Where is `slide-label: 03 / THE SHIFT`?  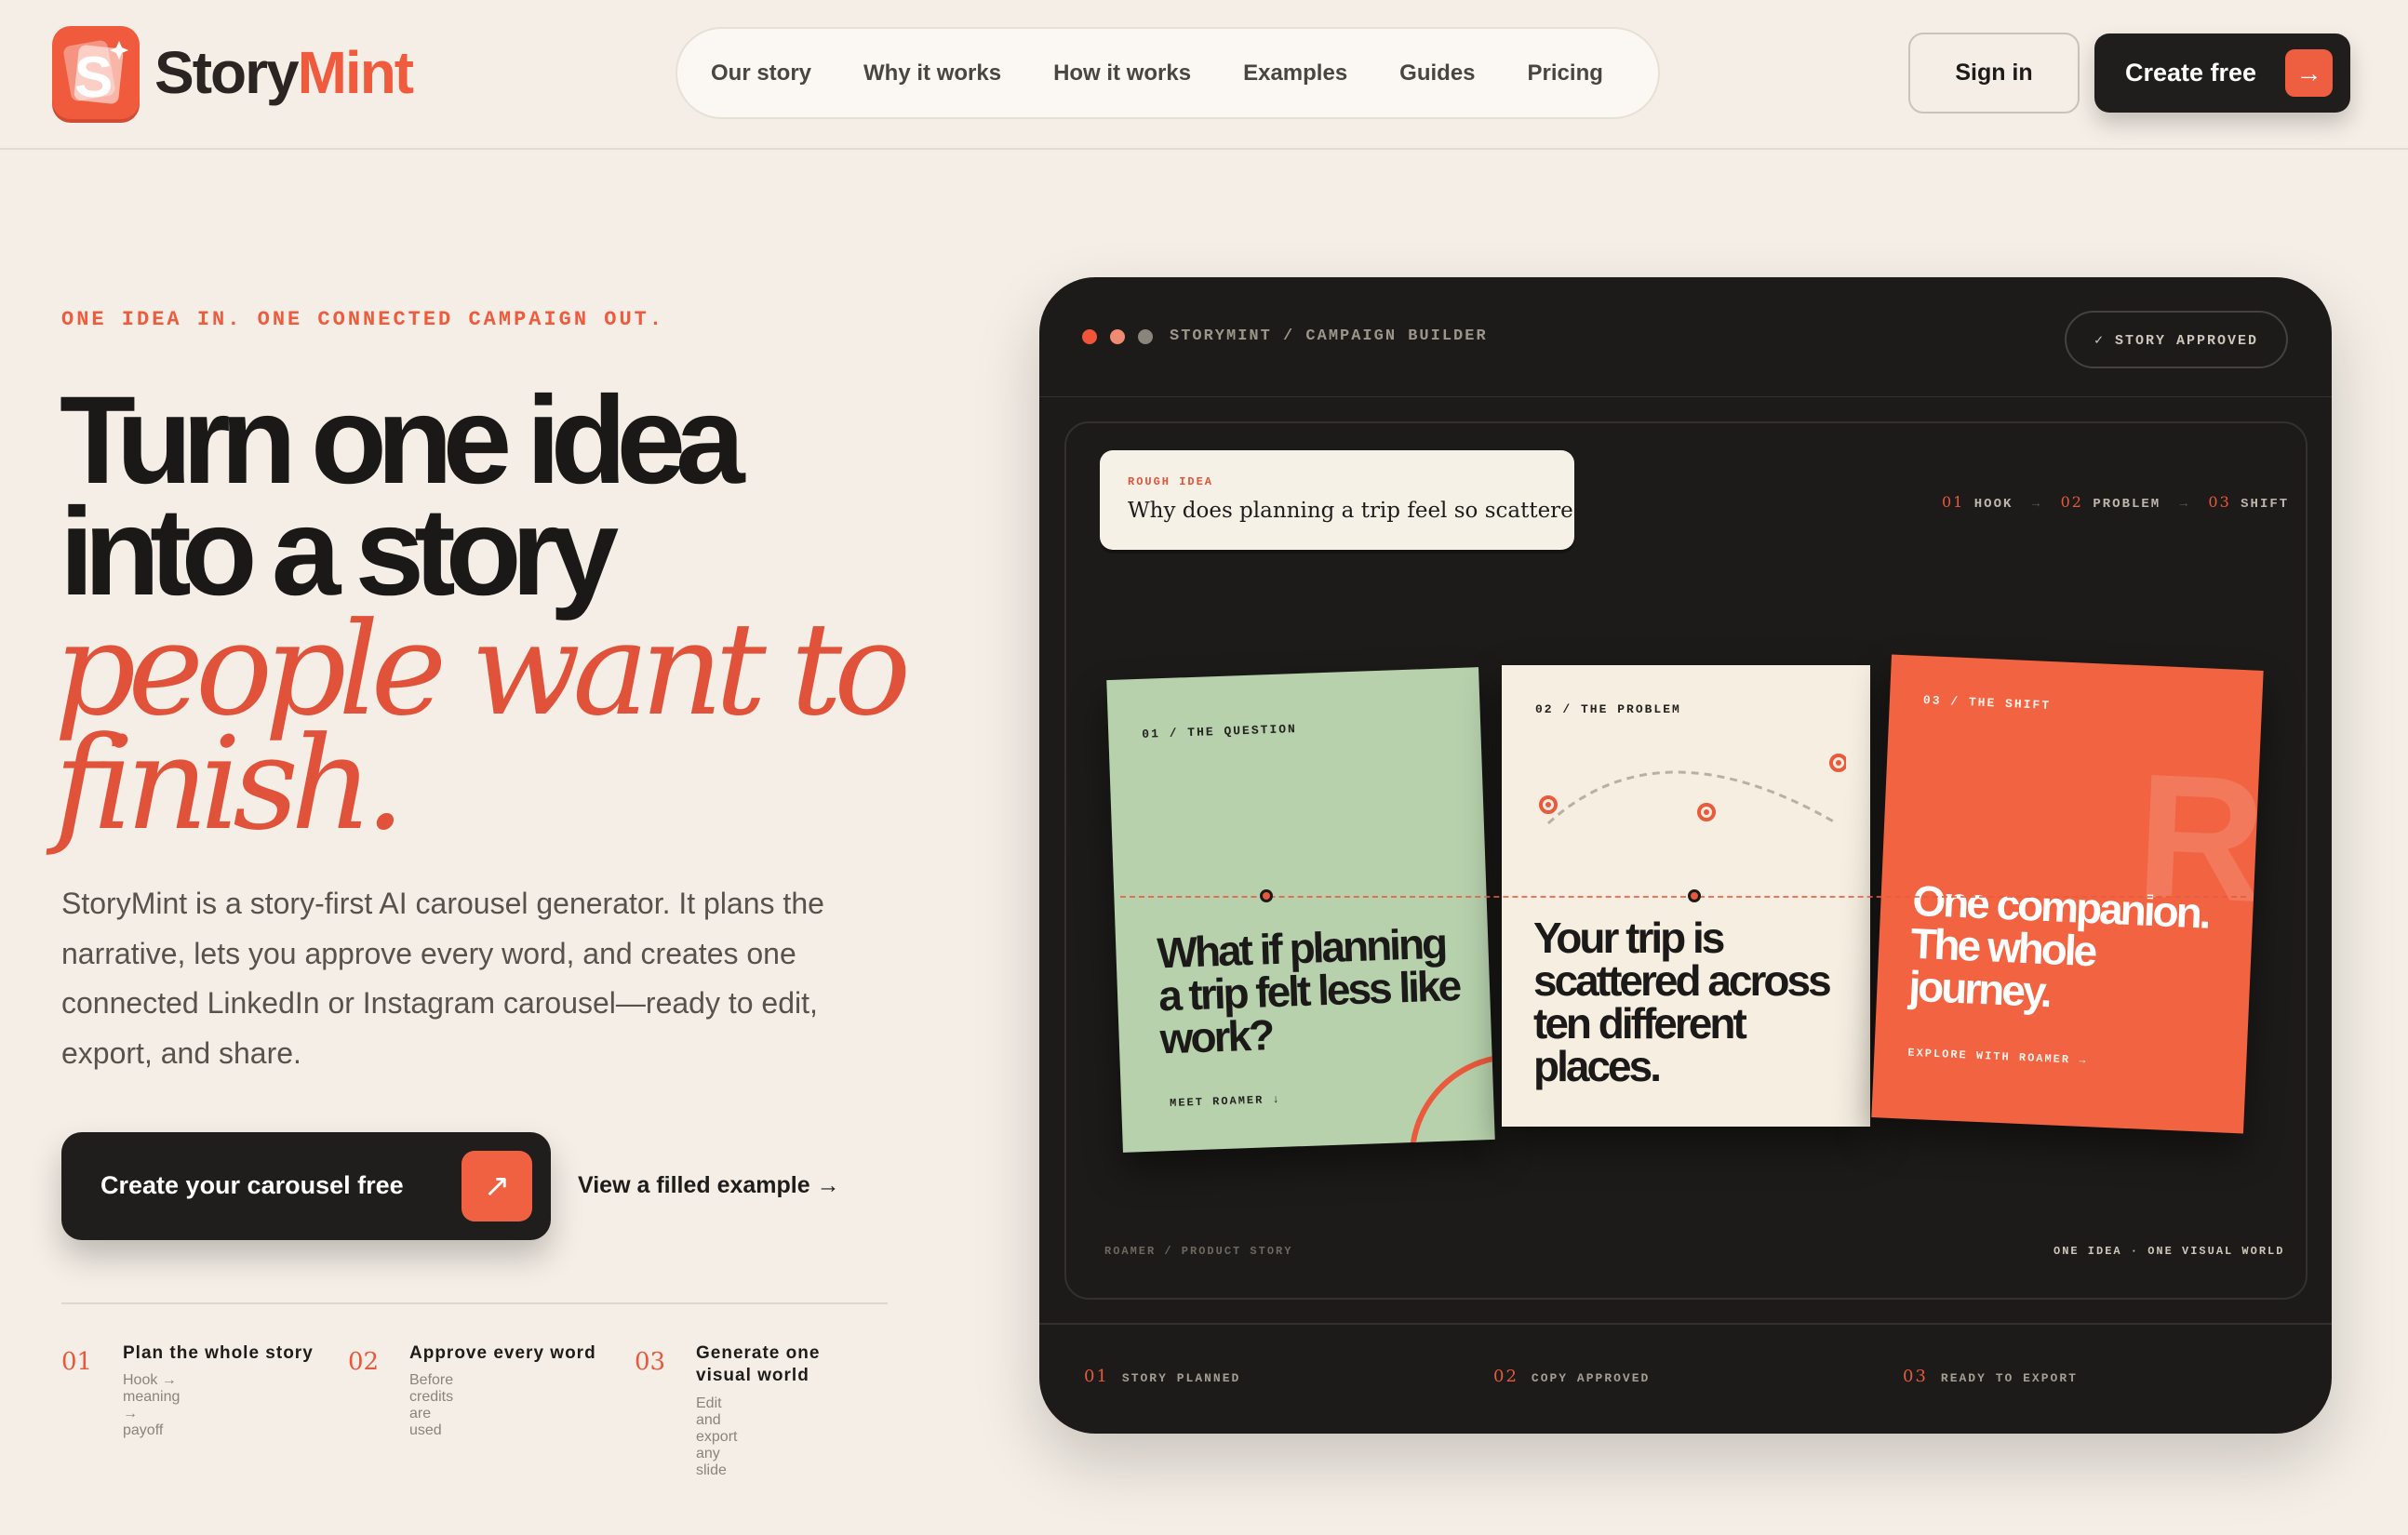 slide-label: 03 / THE SHIFT is located at coordinates (1987, 703).